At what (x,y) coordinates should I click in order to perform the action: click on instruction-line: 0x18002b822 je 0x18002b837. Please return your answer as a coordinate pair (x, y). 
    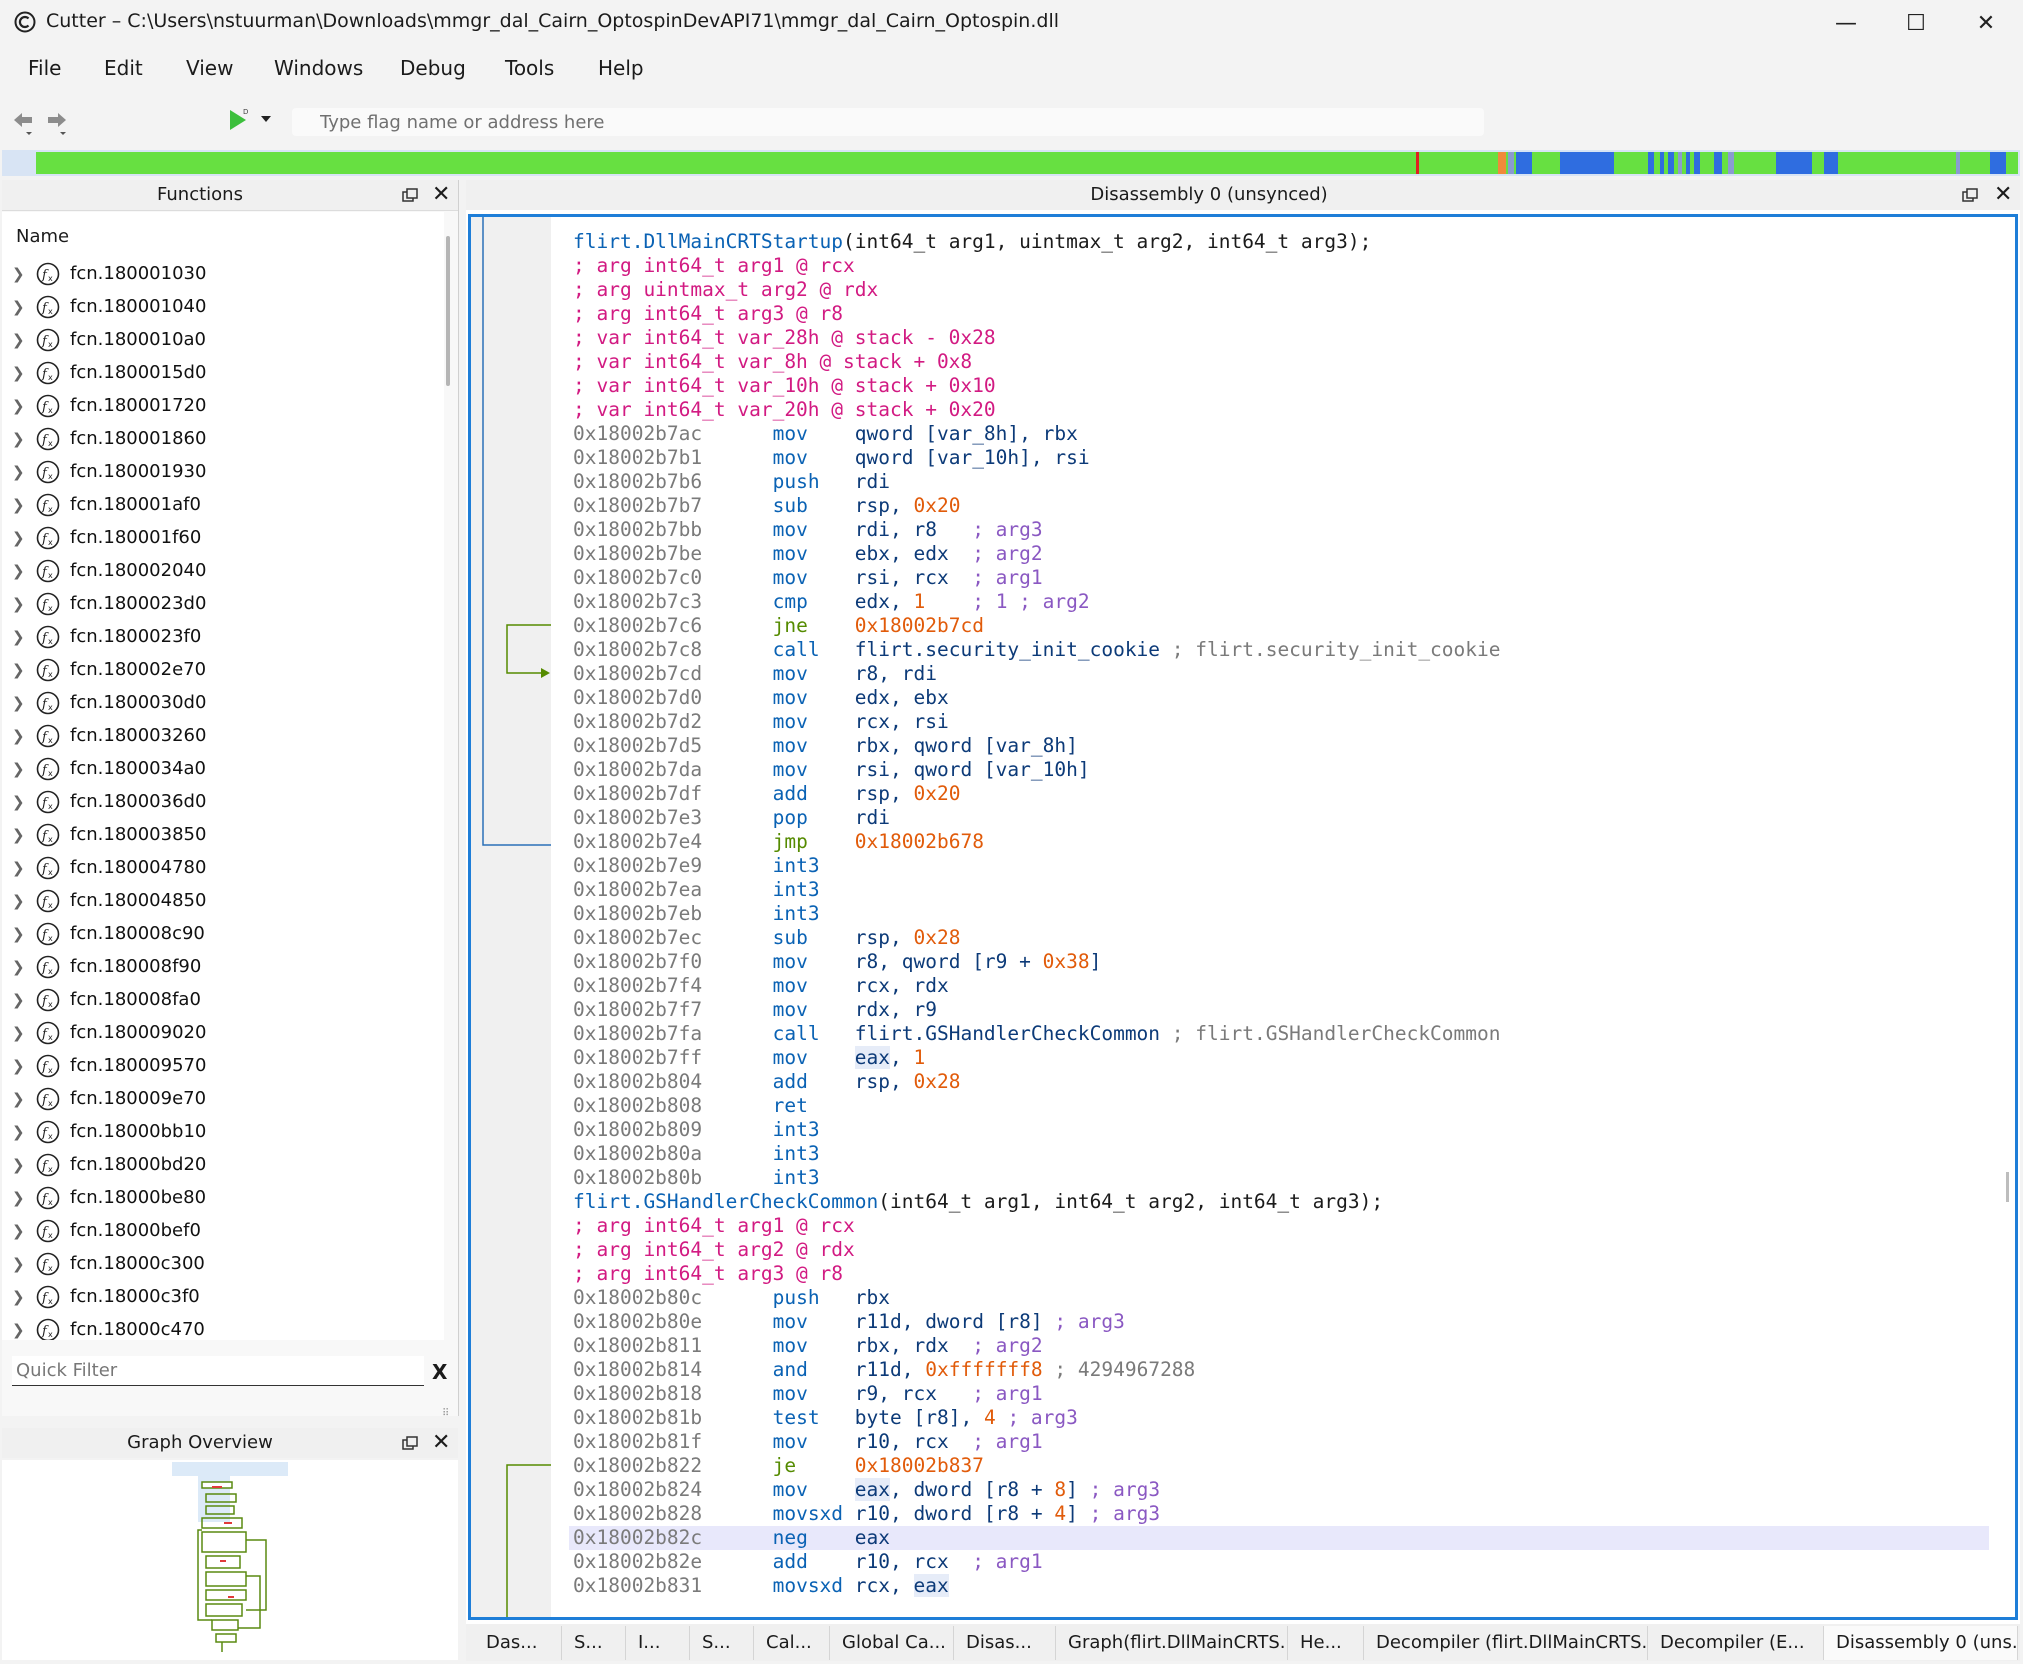
    Looking at the image, I should click on (1281, 1466).